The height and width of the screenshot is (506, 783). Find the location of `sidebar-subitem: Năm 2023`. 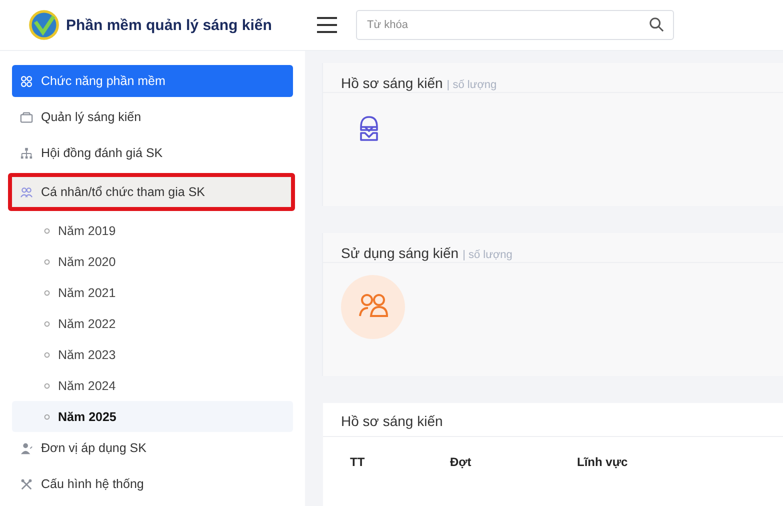

sidebar-subitem: Năm 2023 is located at coordinates (152, 354).